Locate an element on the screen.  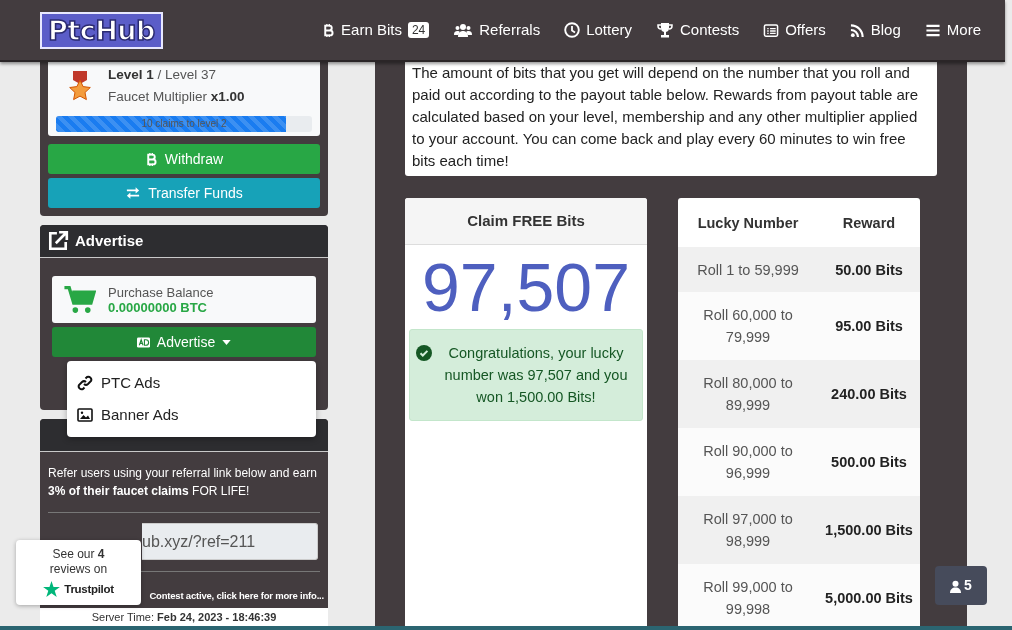
table-cell: 1,500.00 Bits is located at coordinates (869, 530).